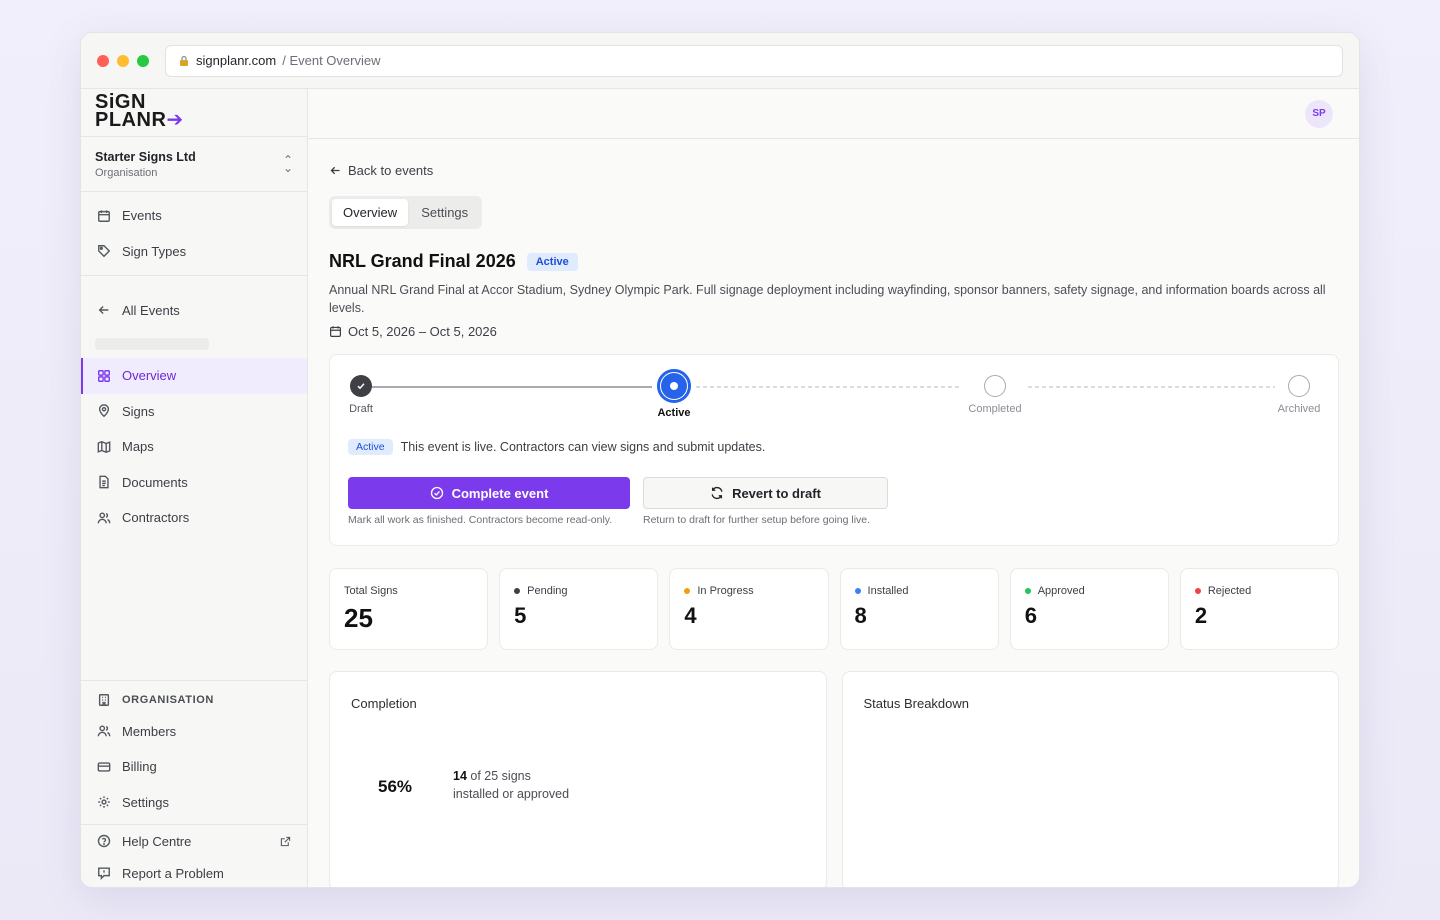  I want to click on stat-total-signs: Total Signs 25, so click(409, 609).